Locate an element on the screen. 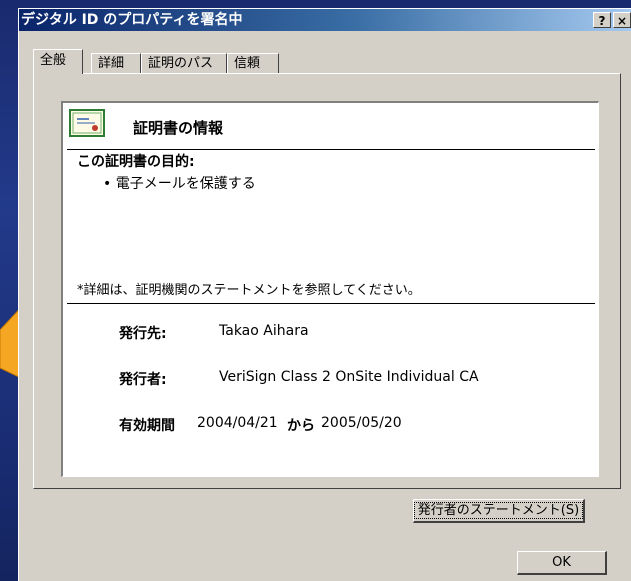 The image size is (631, 581). valid-from-value: 2004/04/21 is located at coordinates (237, 423).